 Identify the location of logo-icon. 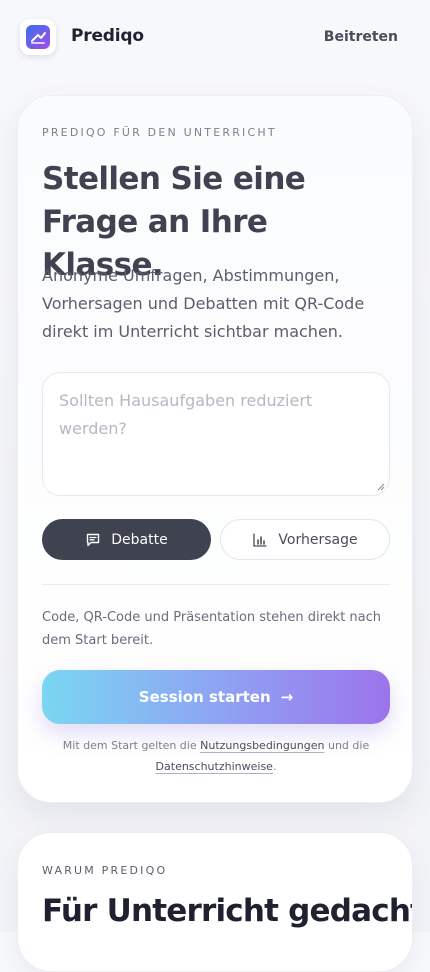
(38, 37).